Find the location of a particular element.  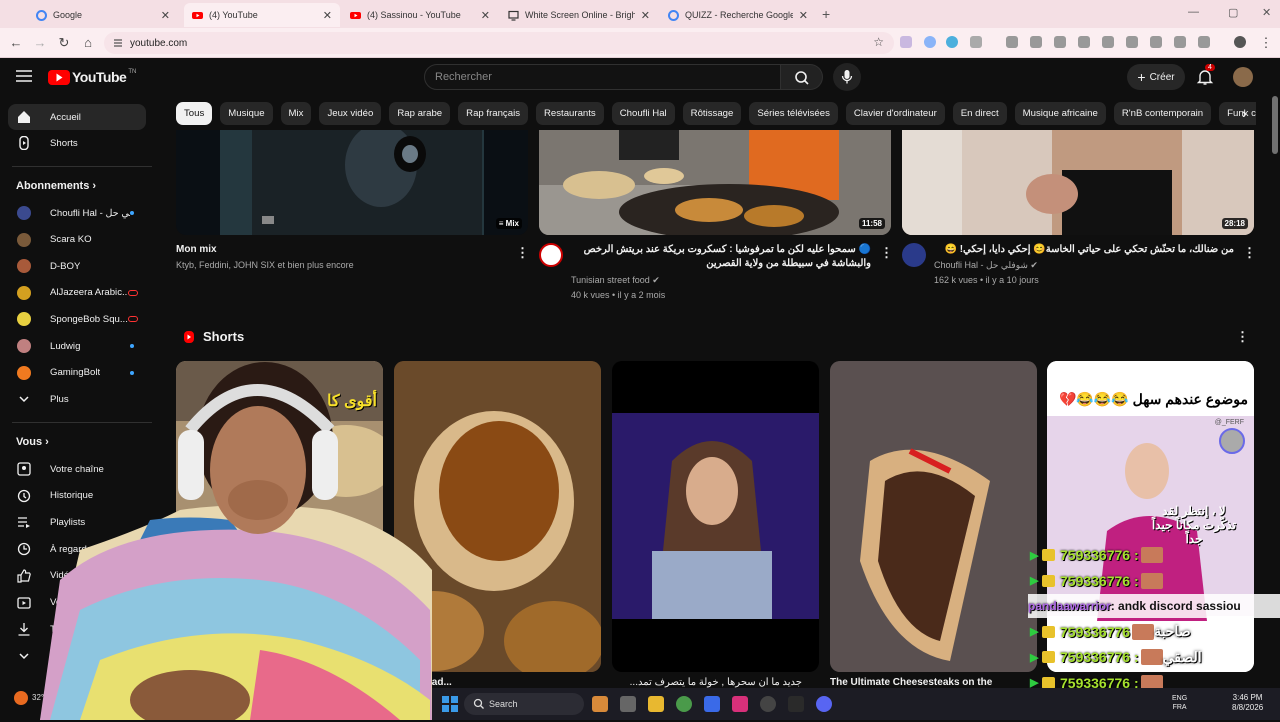

site-info-icon is located at coordinates (118, 43).